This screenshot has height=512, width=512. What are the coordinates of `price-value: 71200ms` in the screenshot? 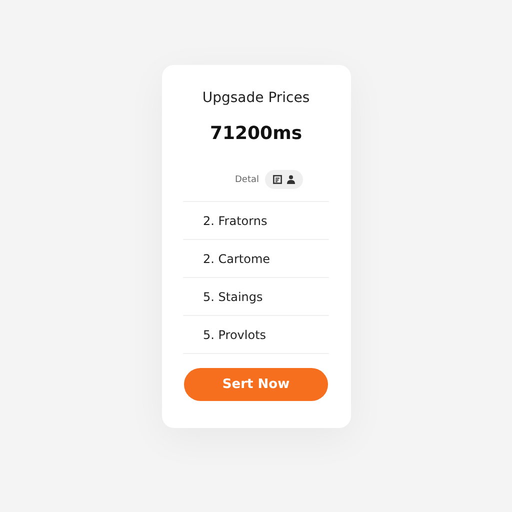 It's located at (256, 133).